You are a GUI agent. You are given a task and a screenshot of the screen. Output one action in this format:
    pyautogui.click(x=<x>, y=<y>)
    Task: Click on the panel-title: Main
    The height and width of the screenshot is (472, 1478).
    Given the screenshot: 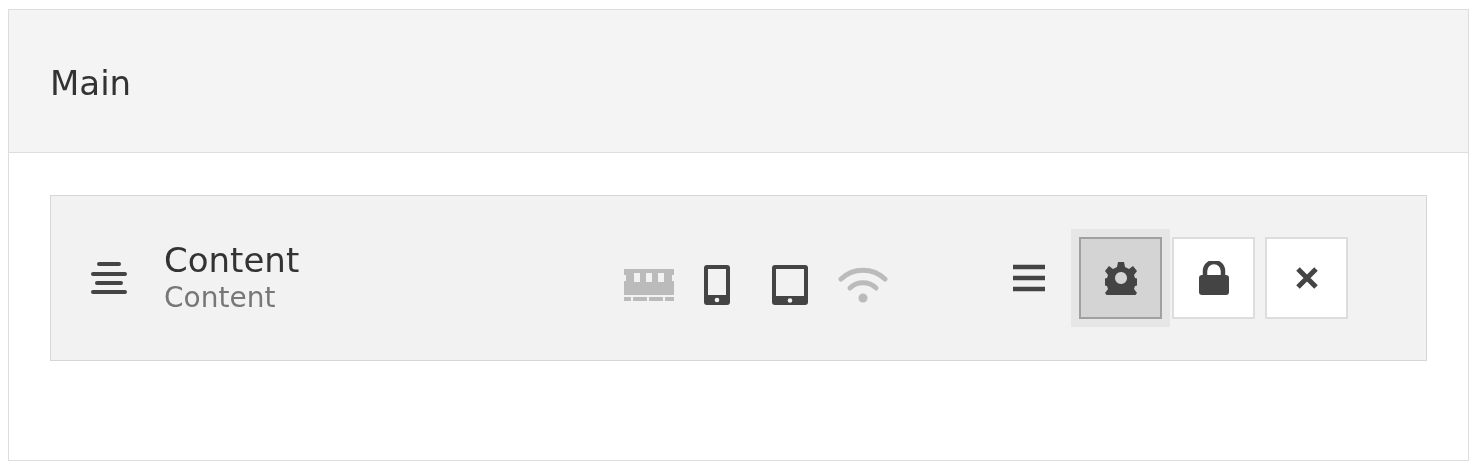 What is the action you would take?
    pyautogui.click(x=91, y=83)
    